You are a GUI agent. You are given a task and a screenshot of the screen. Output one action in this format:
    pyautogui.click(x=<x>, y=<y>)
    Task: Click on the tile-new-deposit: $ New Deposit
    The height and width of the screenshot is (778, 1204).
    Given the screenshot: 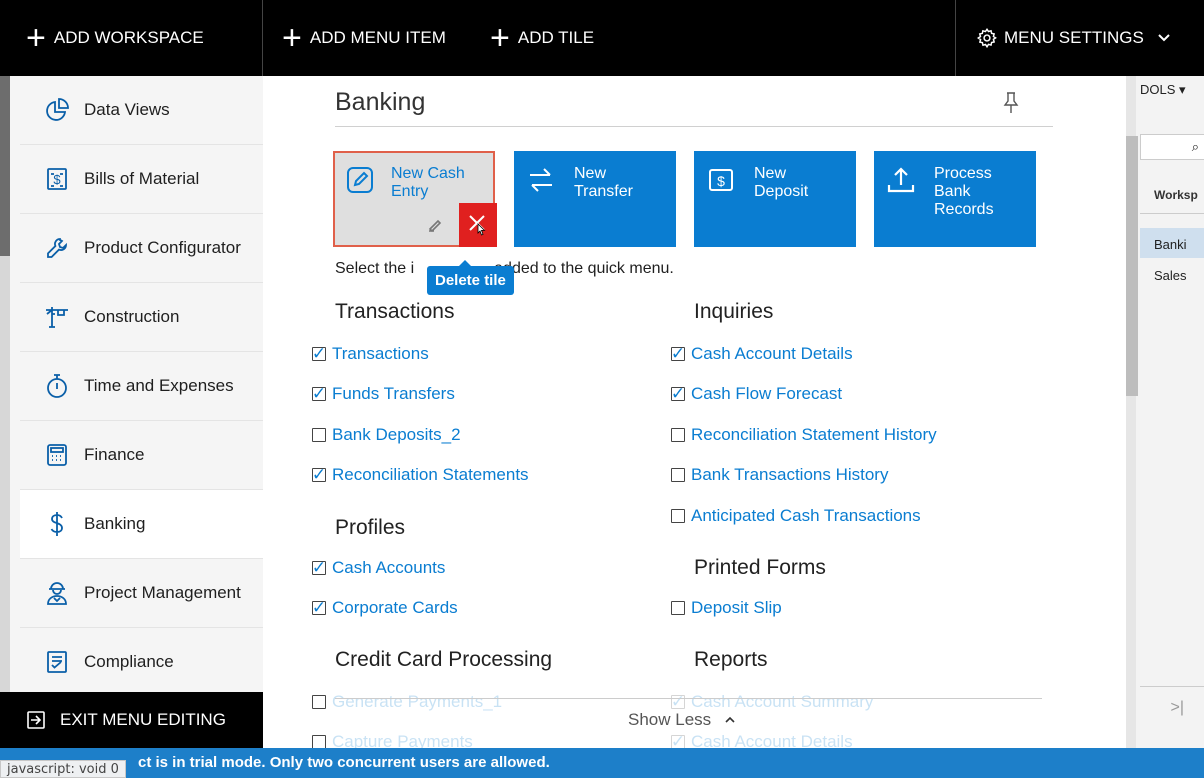 What is the action you would take?
    pyautogui.click(x=775, y=199)
    